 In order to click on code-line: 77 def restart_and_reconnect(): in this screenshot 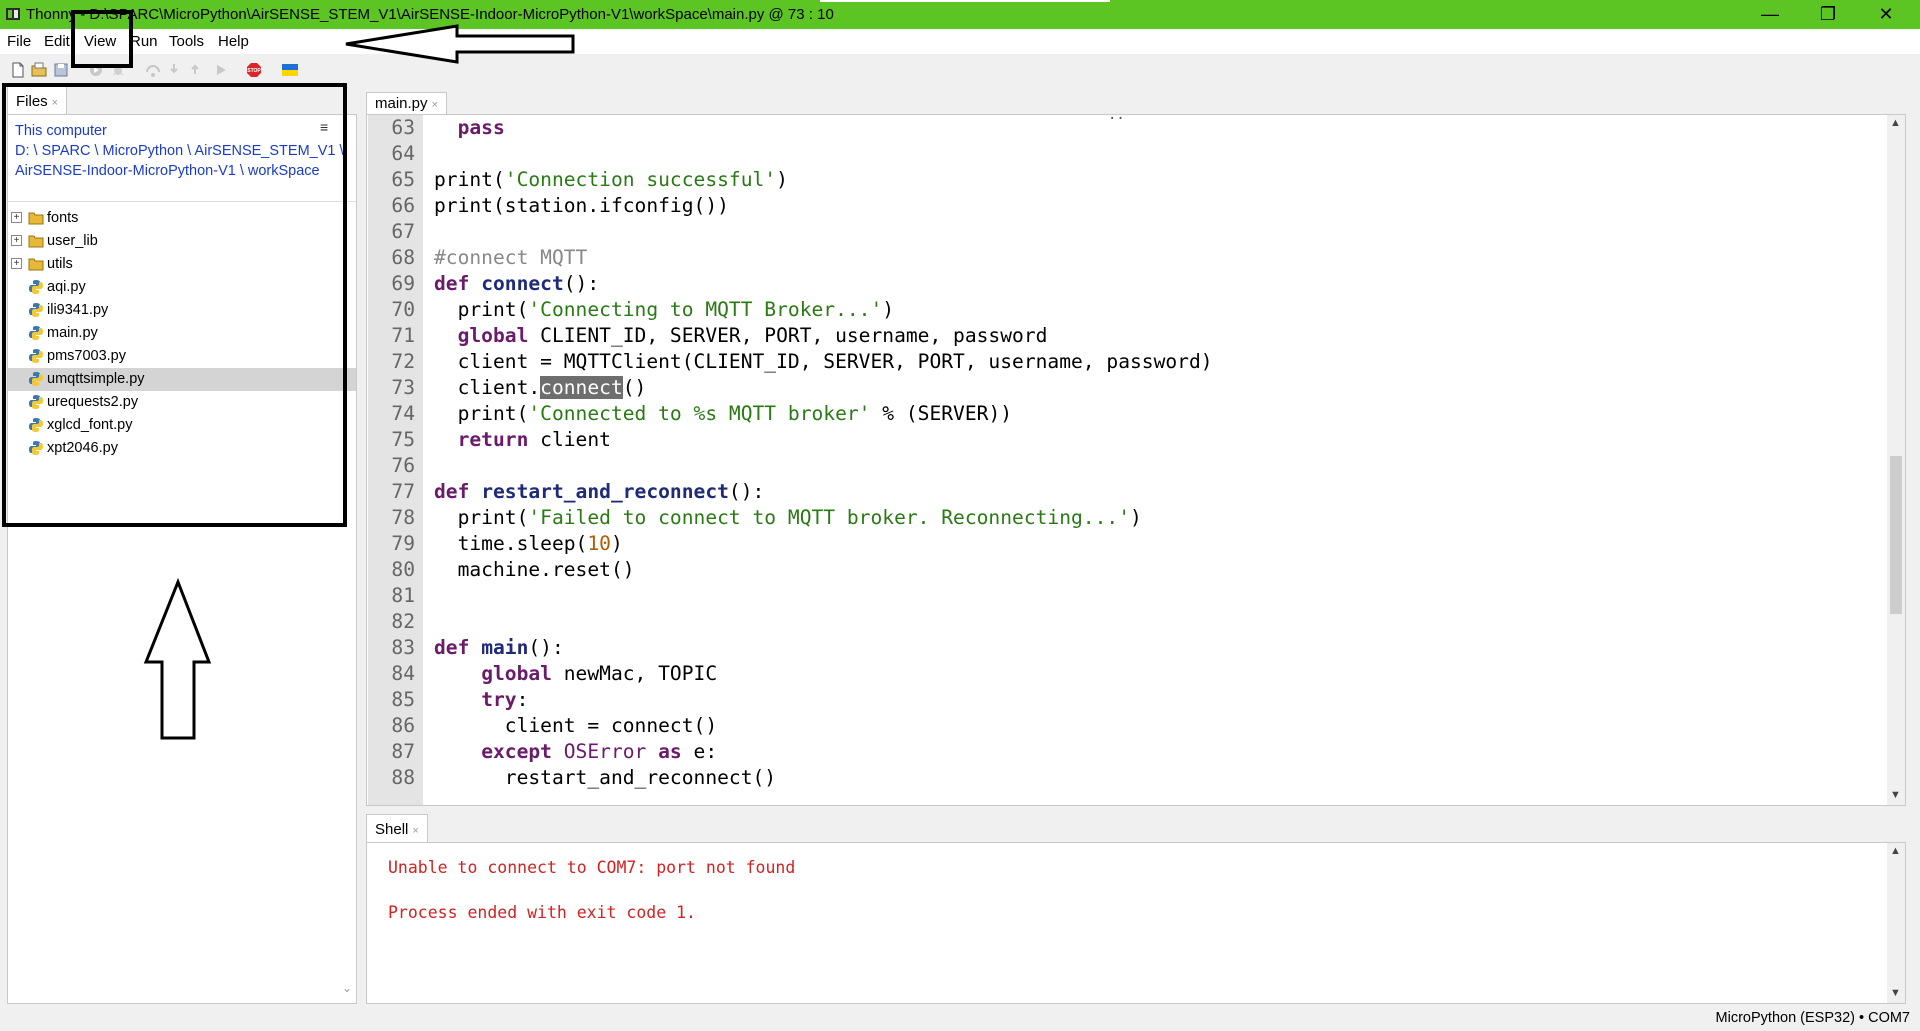, I will do `click(1127, 492)`.